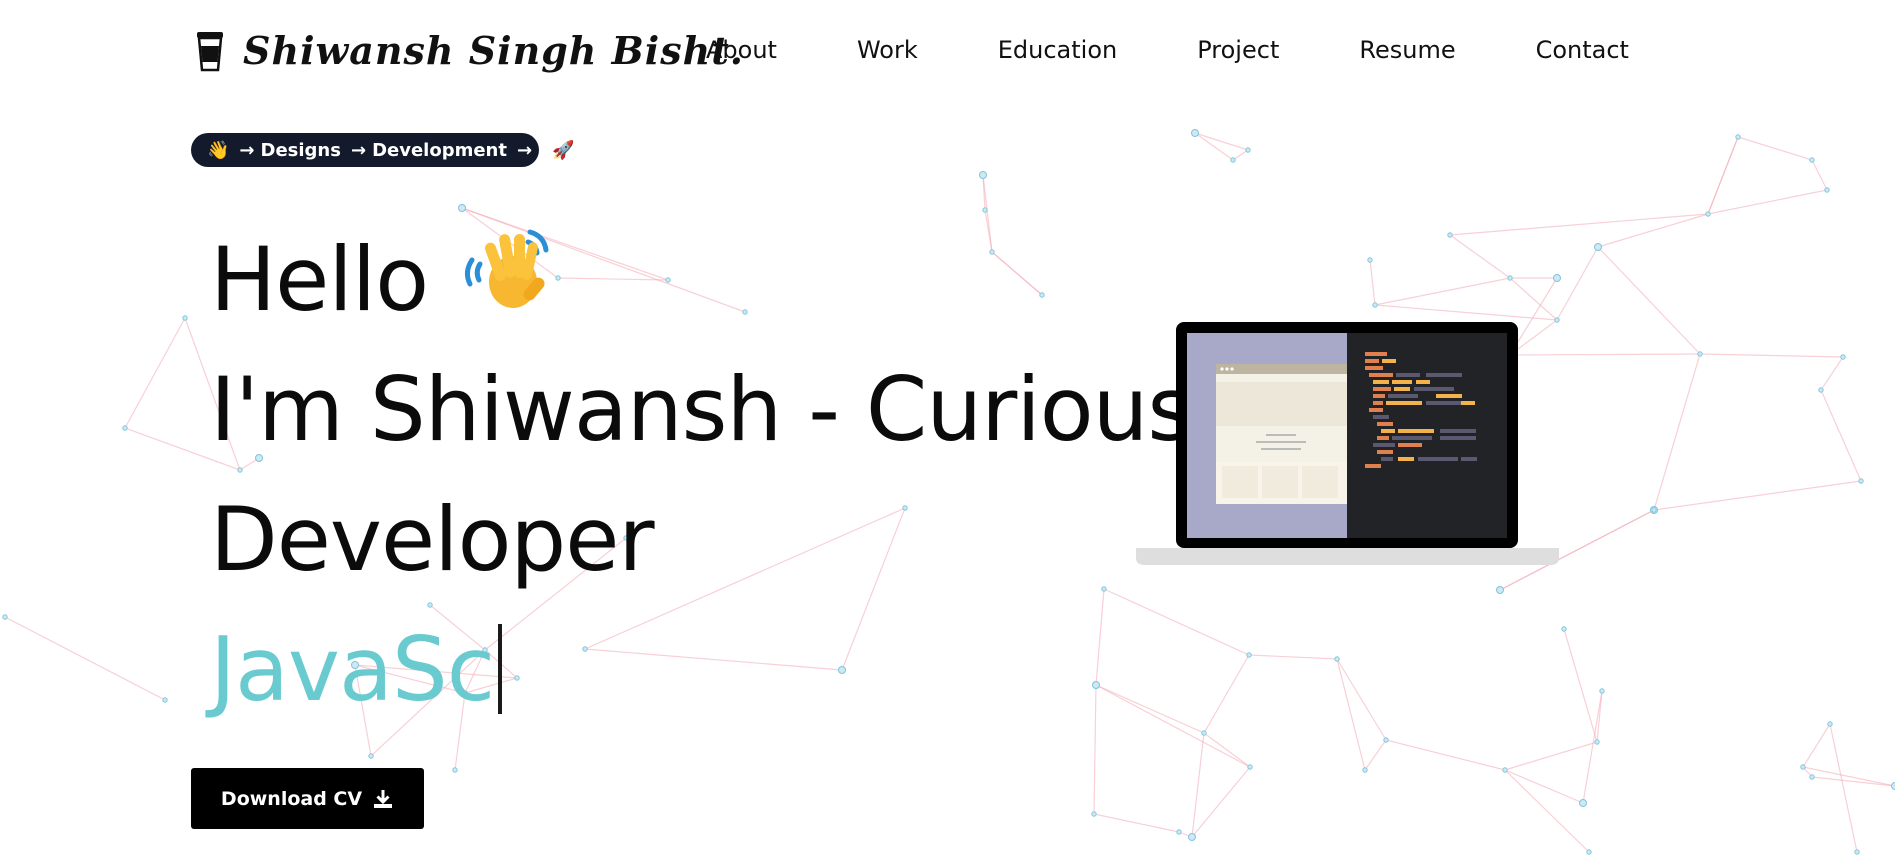 Image resolution: width=1895 pixels, height=855 pixels. Describe the element at coordinates (291, 798) in the screenshot. I see `download-cv-label: Download CV` at that location.